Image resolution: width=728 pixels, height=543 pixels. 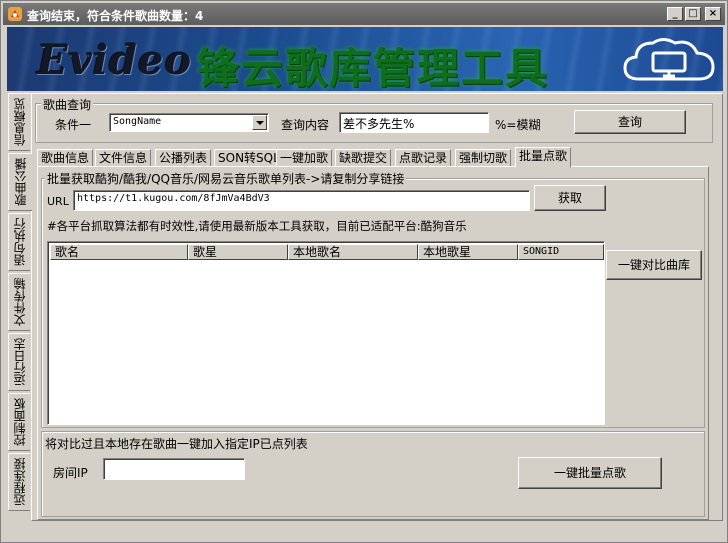 I want to click on room-ip-input, so click(x=174, y=469).